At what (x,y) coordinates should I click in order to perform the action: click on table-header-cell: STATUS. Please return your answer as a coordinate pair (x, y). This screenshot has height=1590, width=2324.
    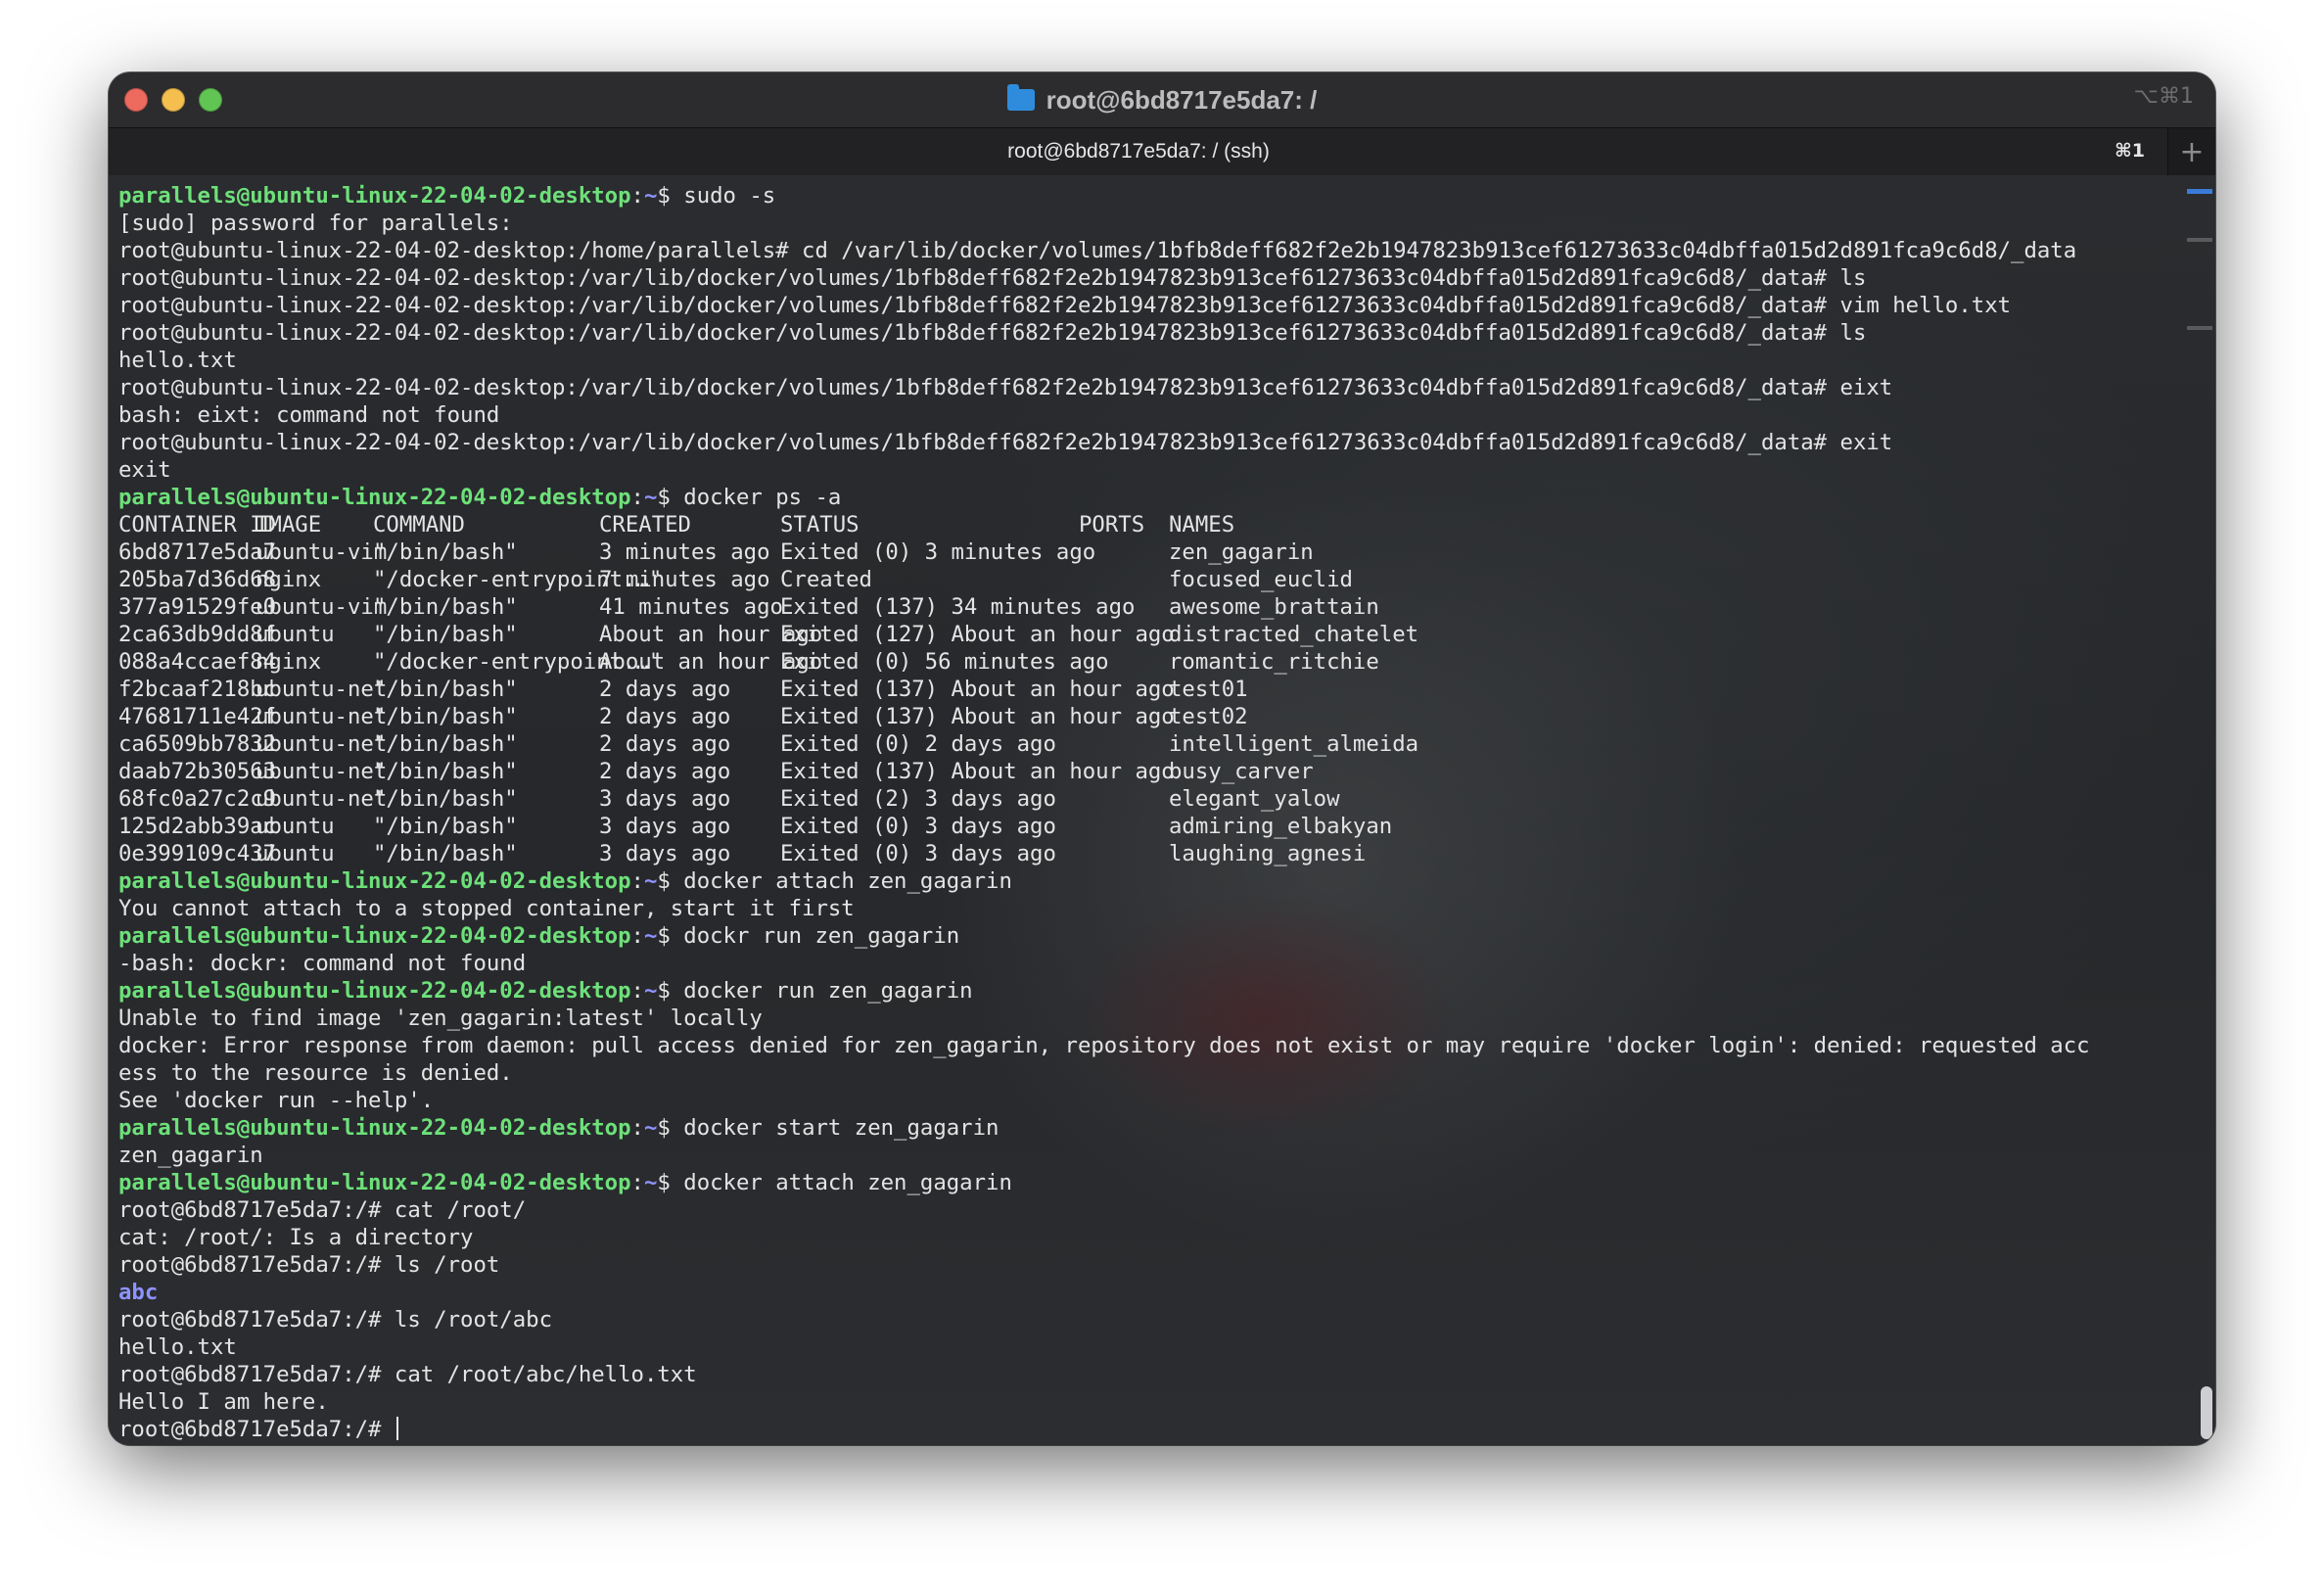
    Looking at the image, I should click on (820, 525).